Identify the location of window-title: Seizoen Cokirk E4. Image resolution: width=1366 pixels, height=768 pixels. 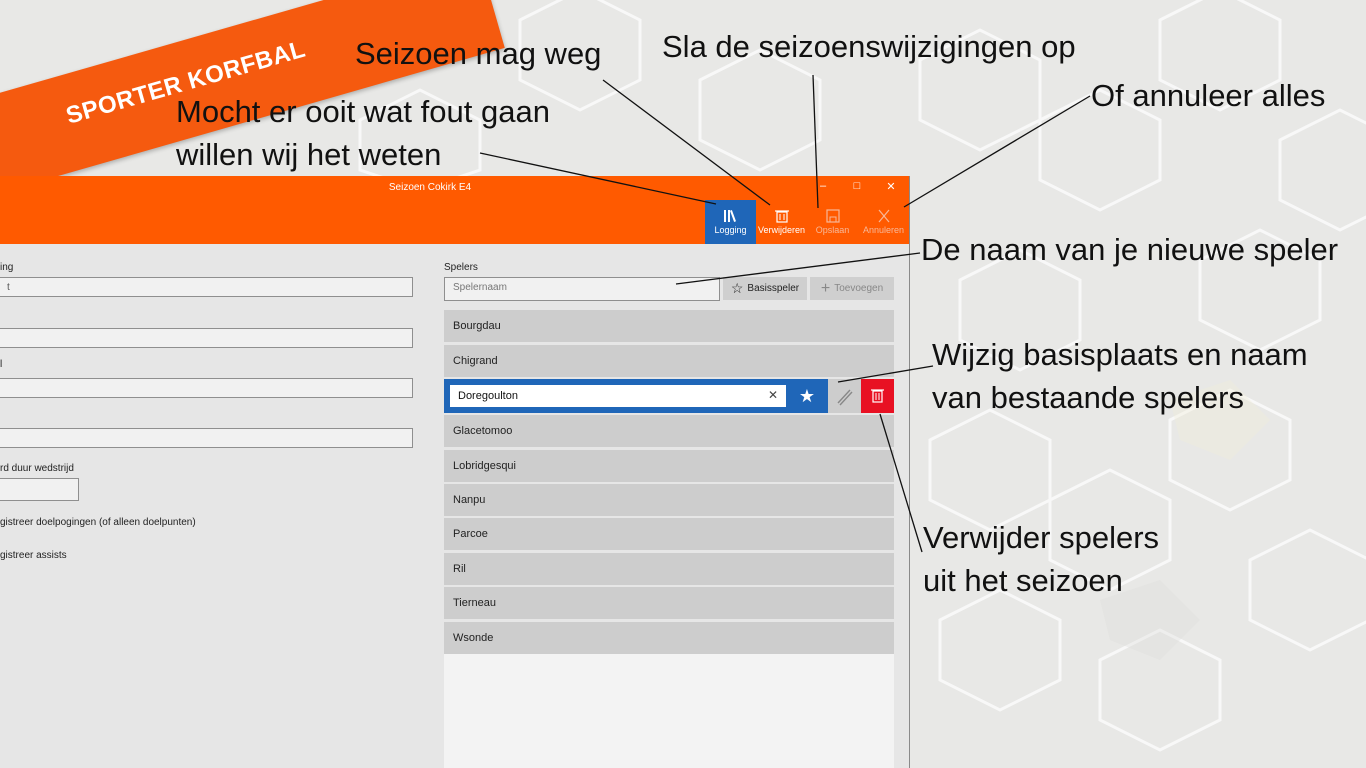
(430, 187).